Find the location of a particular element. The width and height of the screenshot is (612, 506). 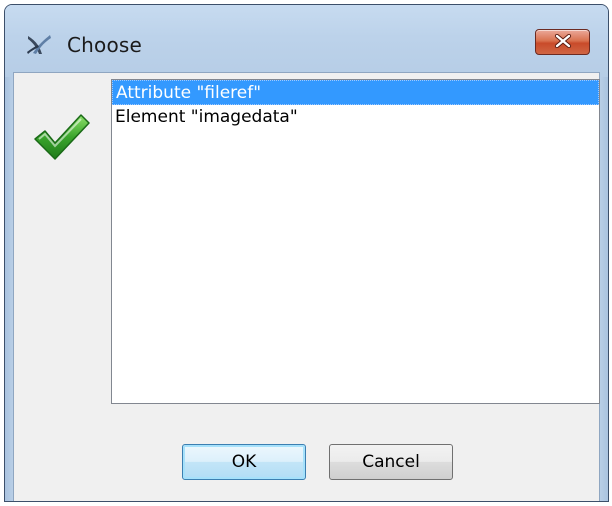

oxygen-cross-icon is located at coordinates (39, 45).